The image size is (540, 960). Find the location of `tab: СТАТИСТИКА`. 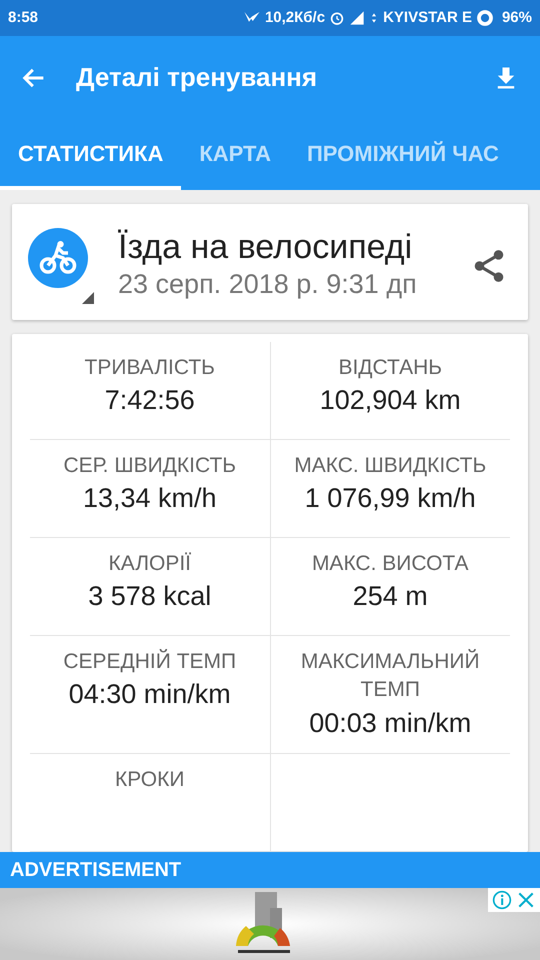

tab: СТАТИСТИКА is located at coordinates (91, 155).